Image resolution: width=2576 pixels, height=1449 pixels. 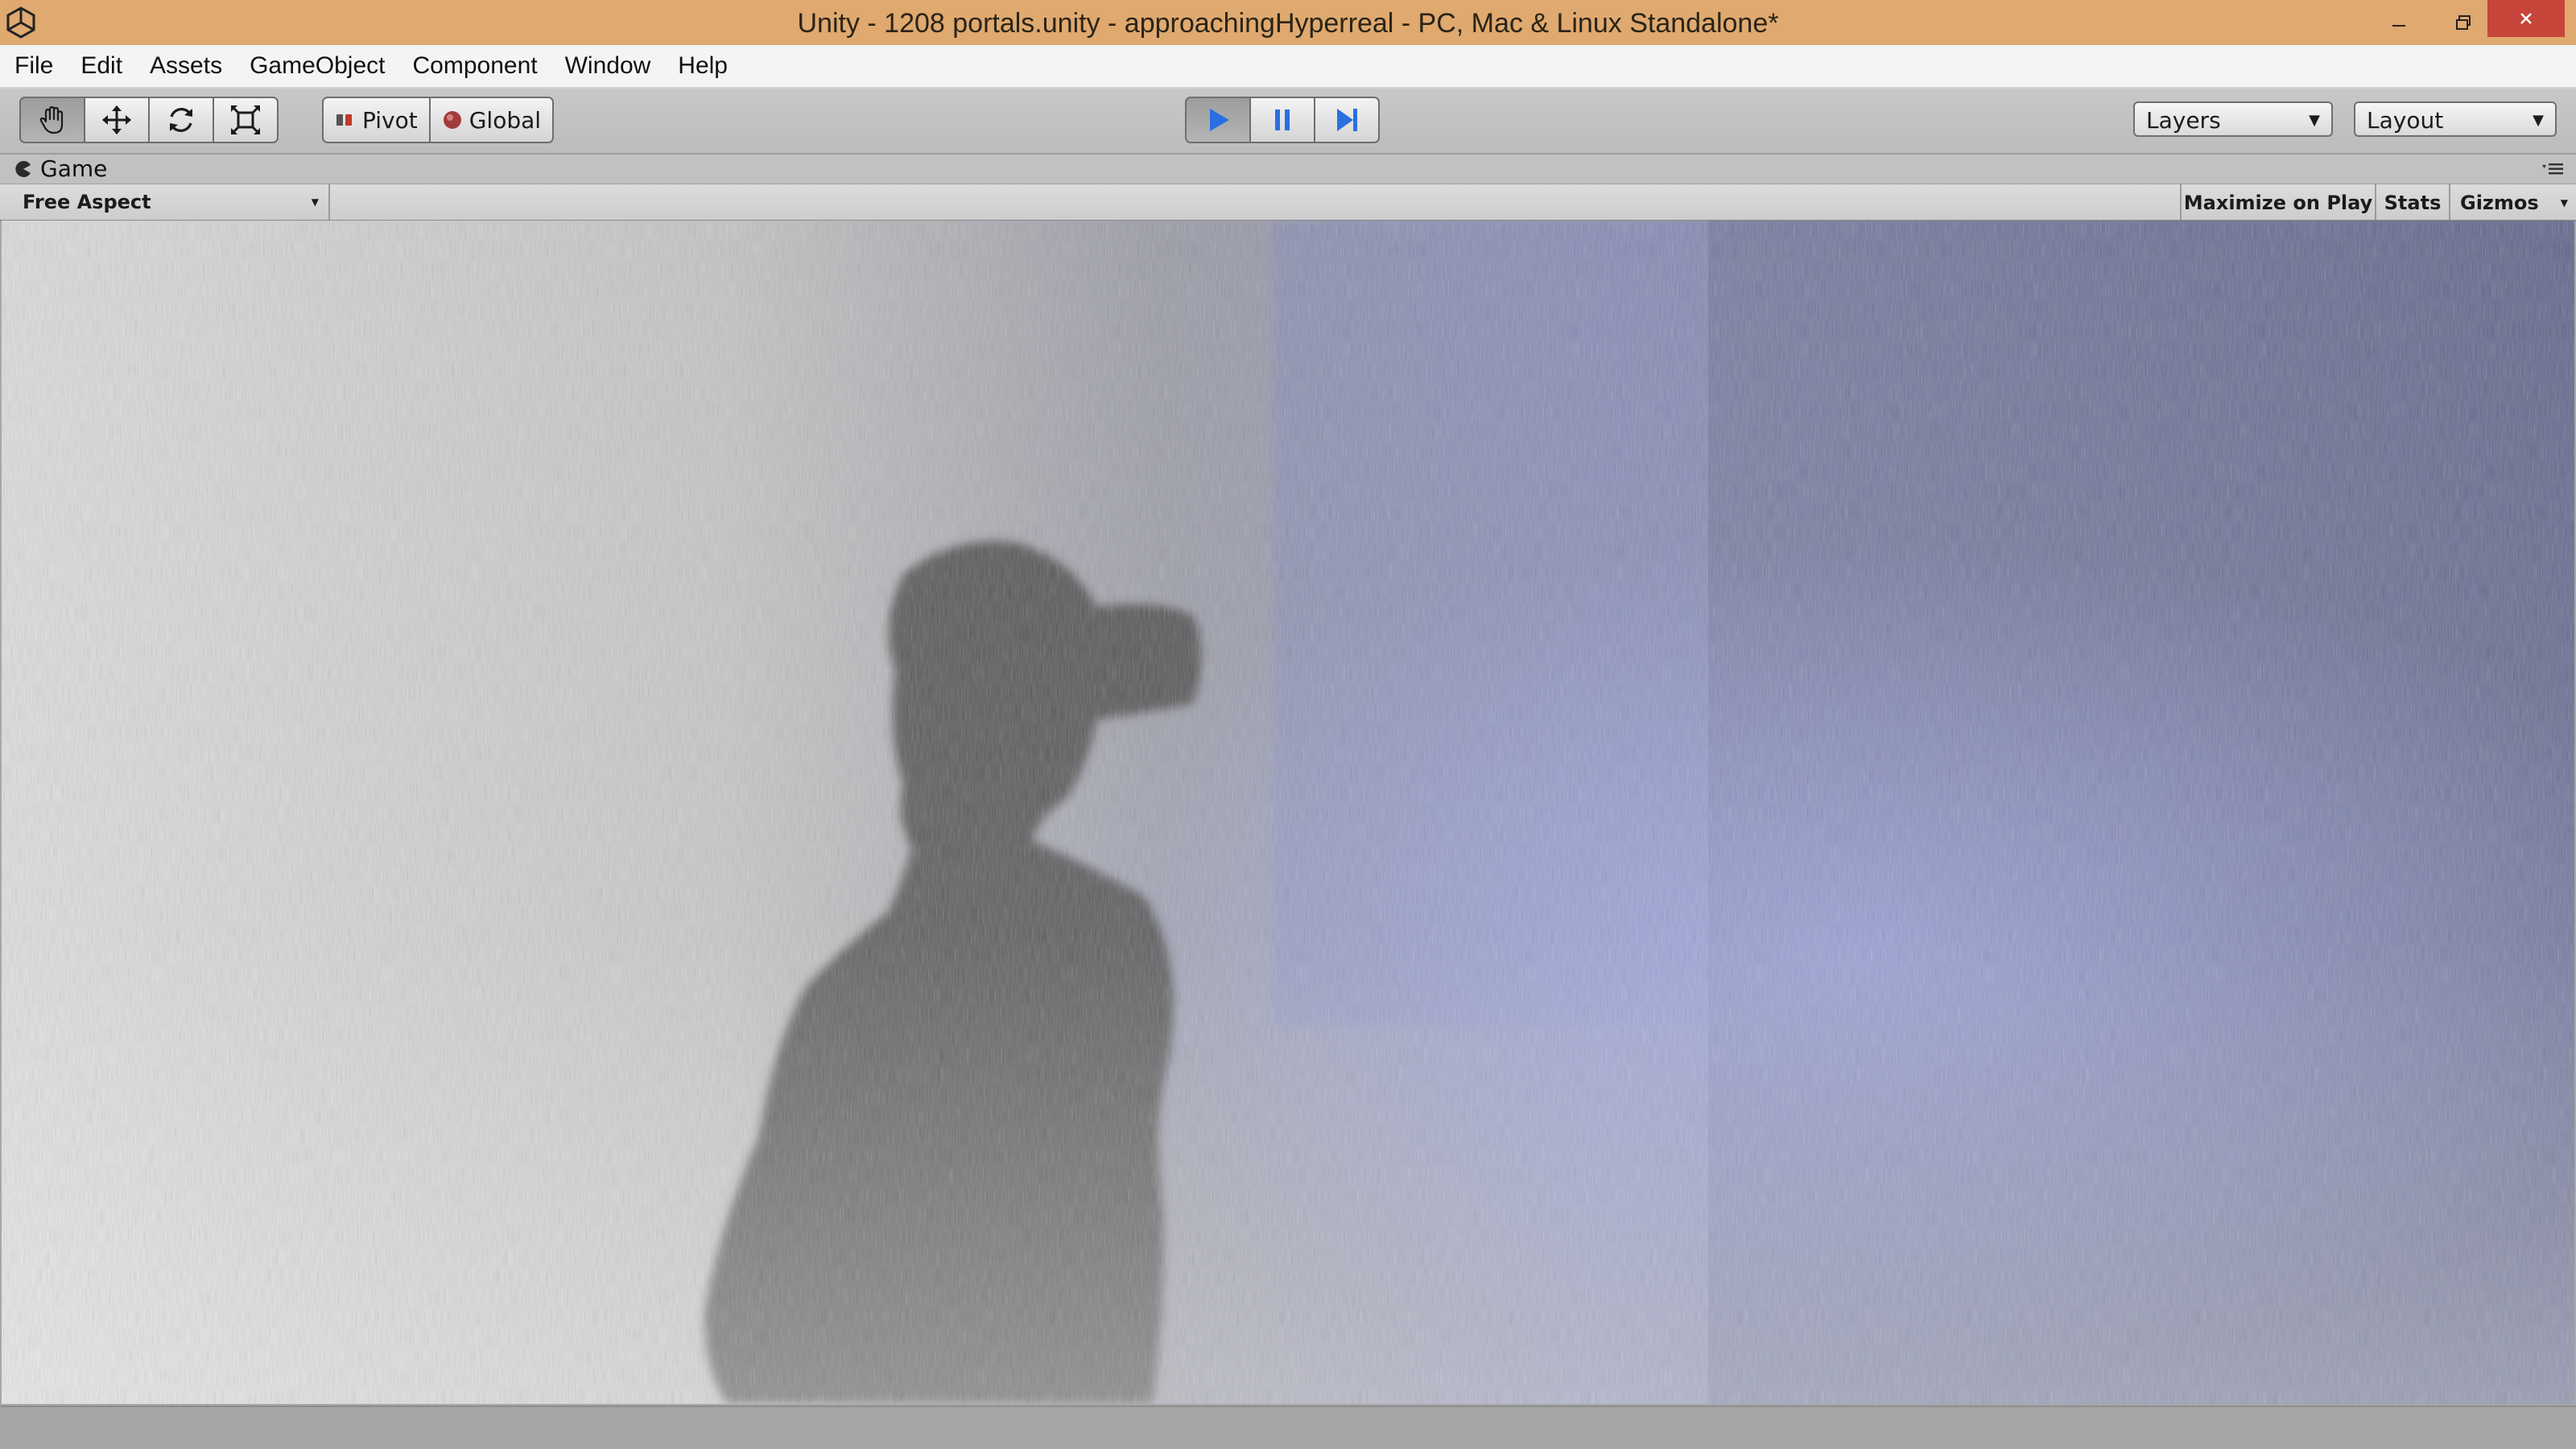 I want to click on tab-game: Game, so click(x=60, y=169).